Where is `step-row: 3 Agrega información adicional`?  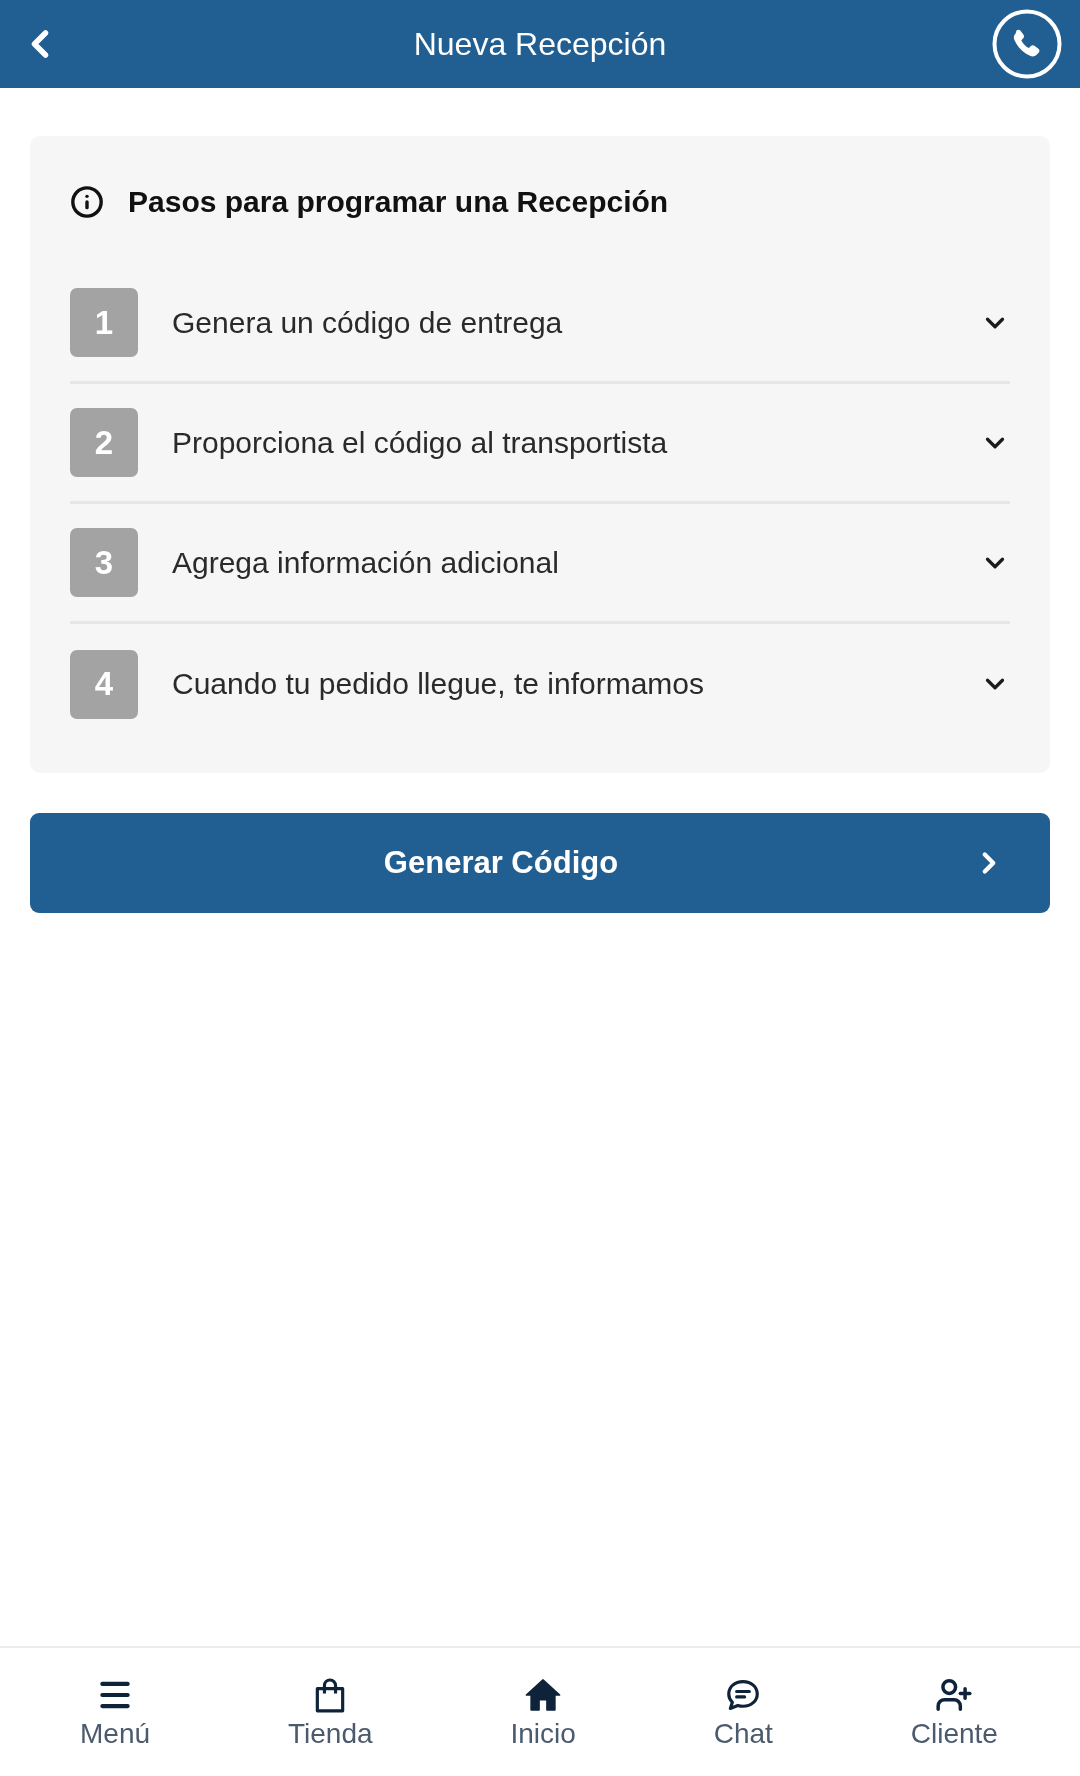
step-row: 3 Agrega información adicional is located at coordinates (540, 564).